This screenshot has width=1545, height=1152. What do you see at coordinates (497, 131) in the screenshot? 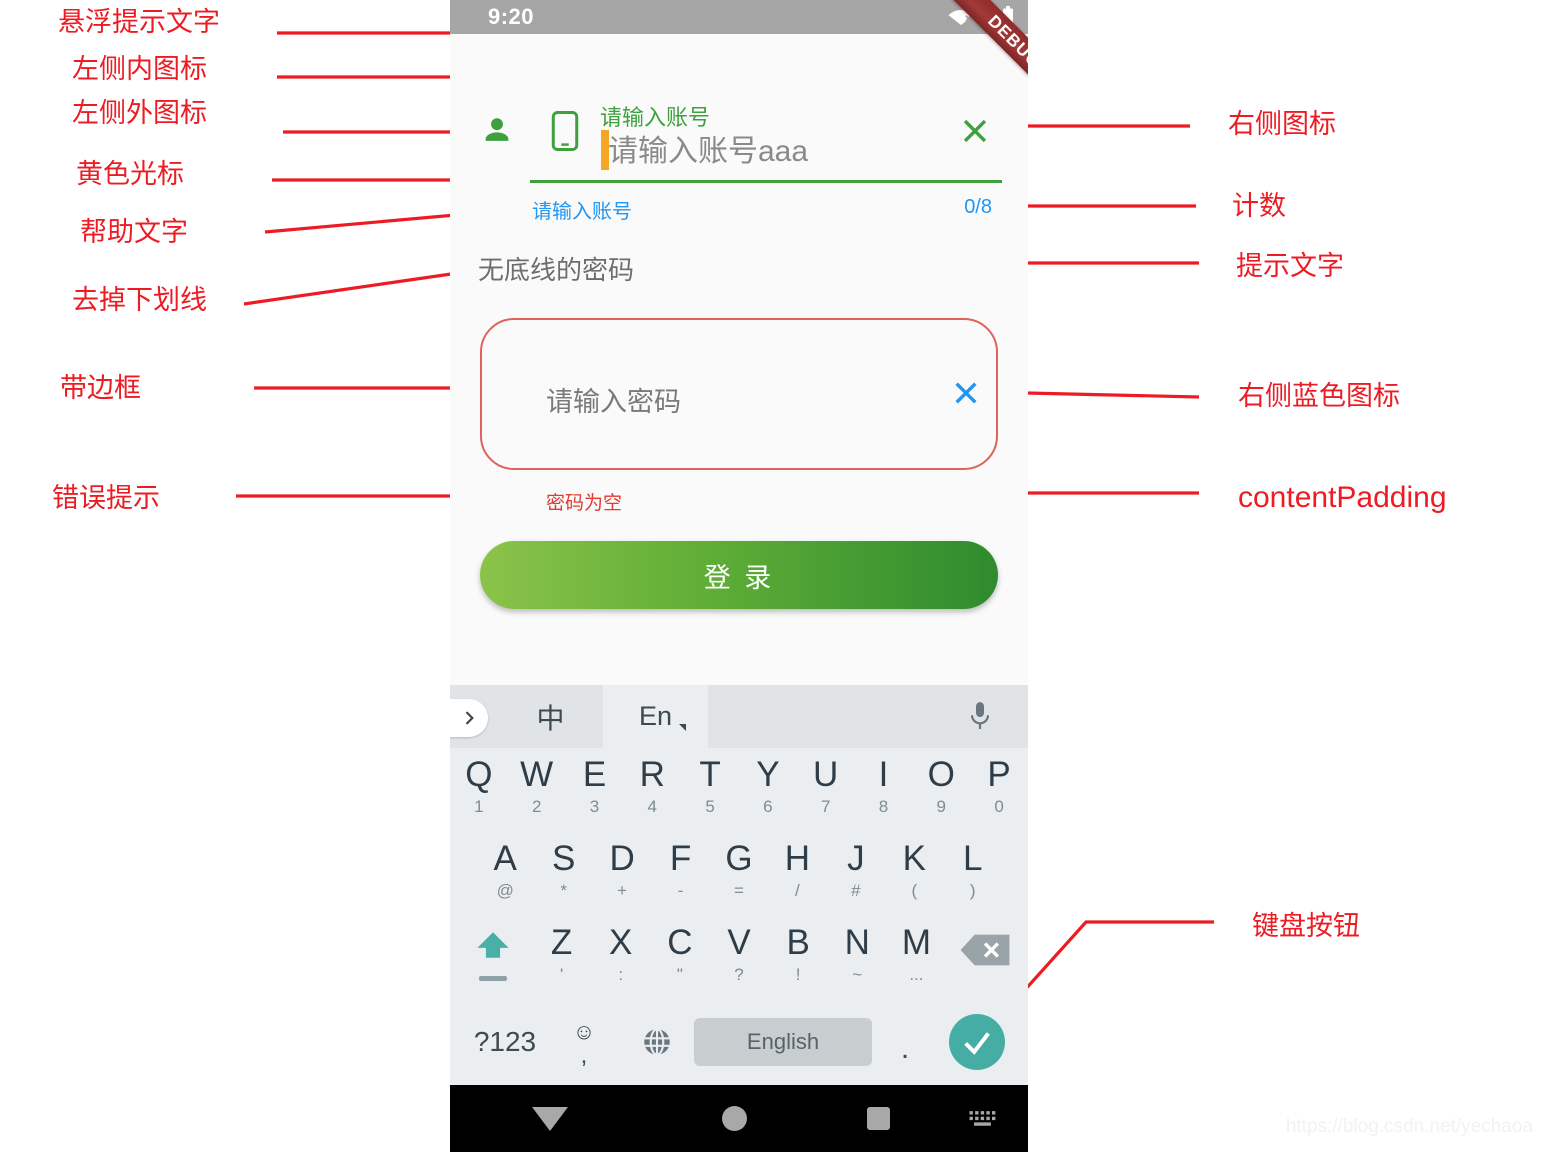
I see `person-icon` at bounding box center [497, 131].